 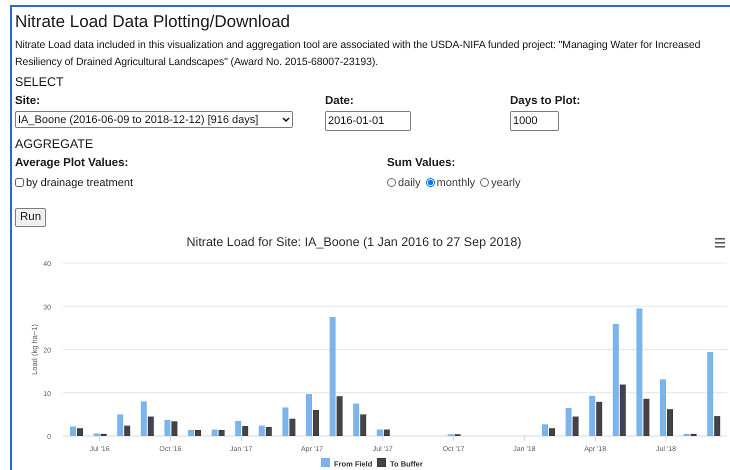 I want to click on radio-label: monthly, so click(x=456, y=183).